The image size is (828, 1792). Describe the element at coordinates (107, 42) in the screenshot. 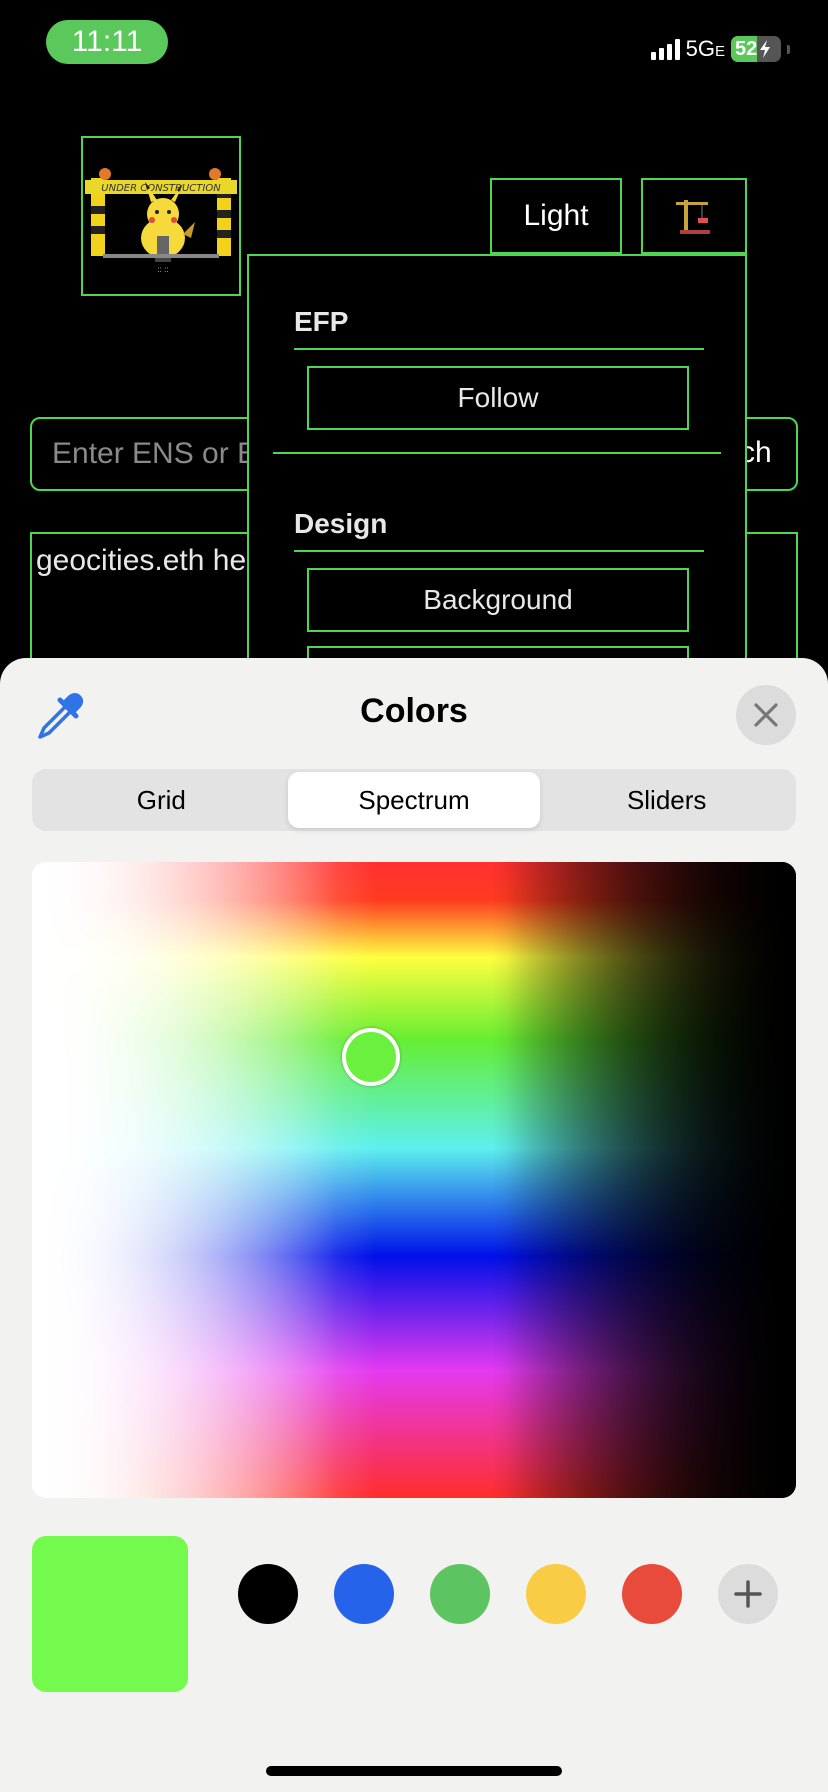

I see `status-time: 11:11` at that location.